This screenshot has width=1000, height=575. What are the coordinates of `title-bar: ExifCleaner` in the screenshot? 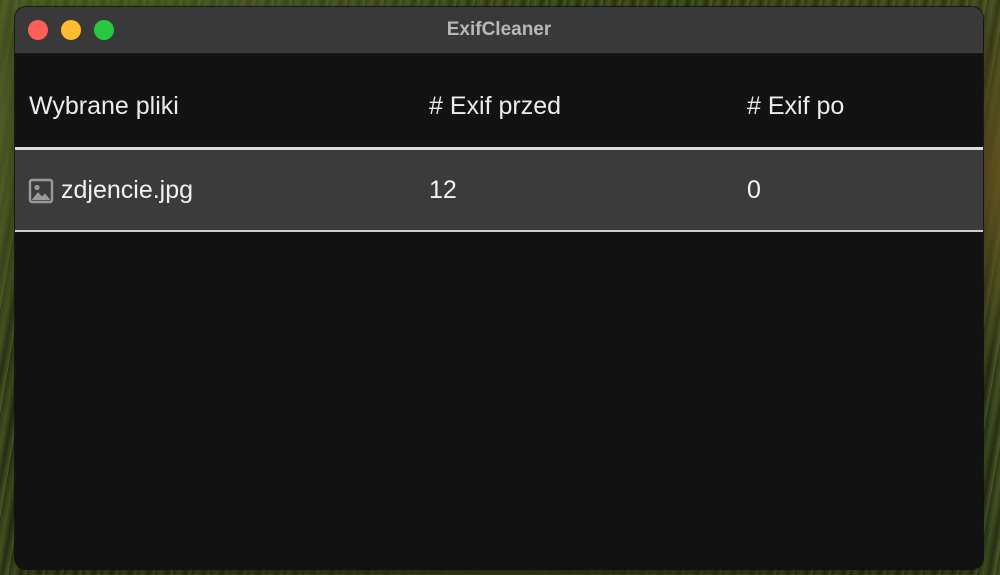 It's located at (499, 30).